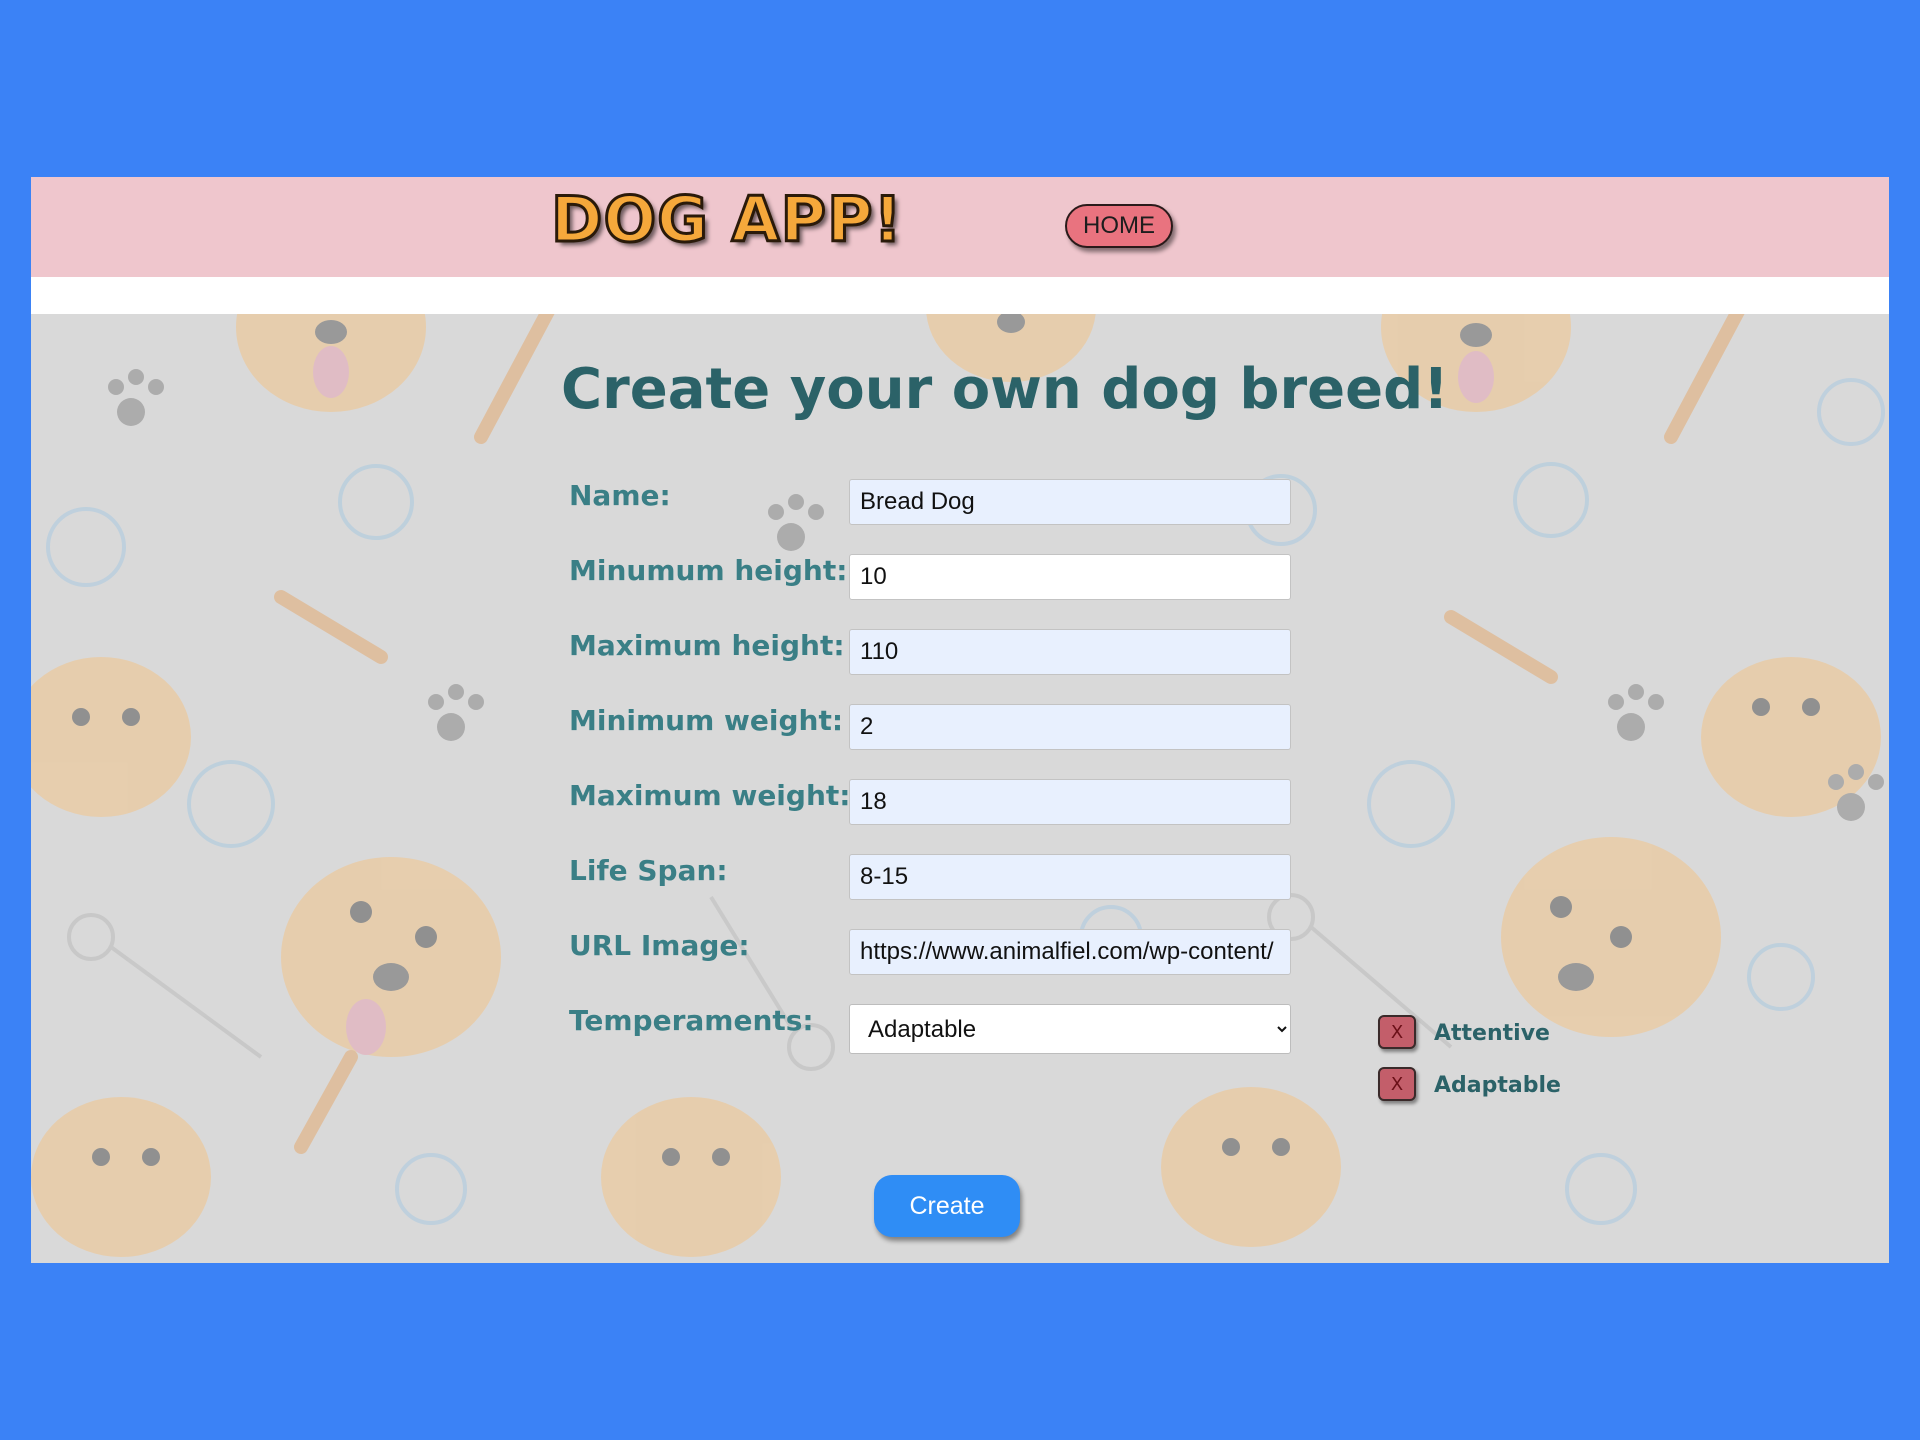 The height and width of the screenshot is (1440, 1920). What do you see at coordinates (659, 945) in the screenshot?
I see `url-image-label: URL Image:` at bounding box center [659, 945].